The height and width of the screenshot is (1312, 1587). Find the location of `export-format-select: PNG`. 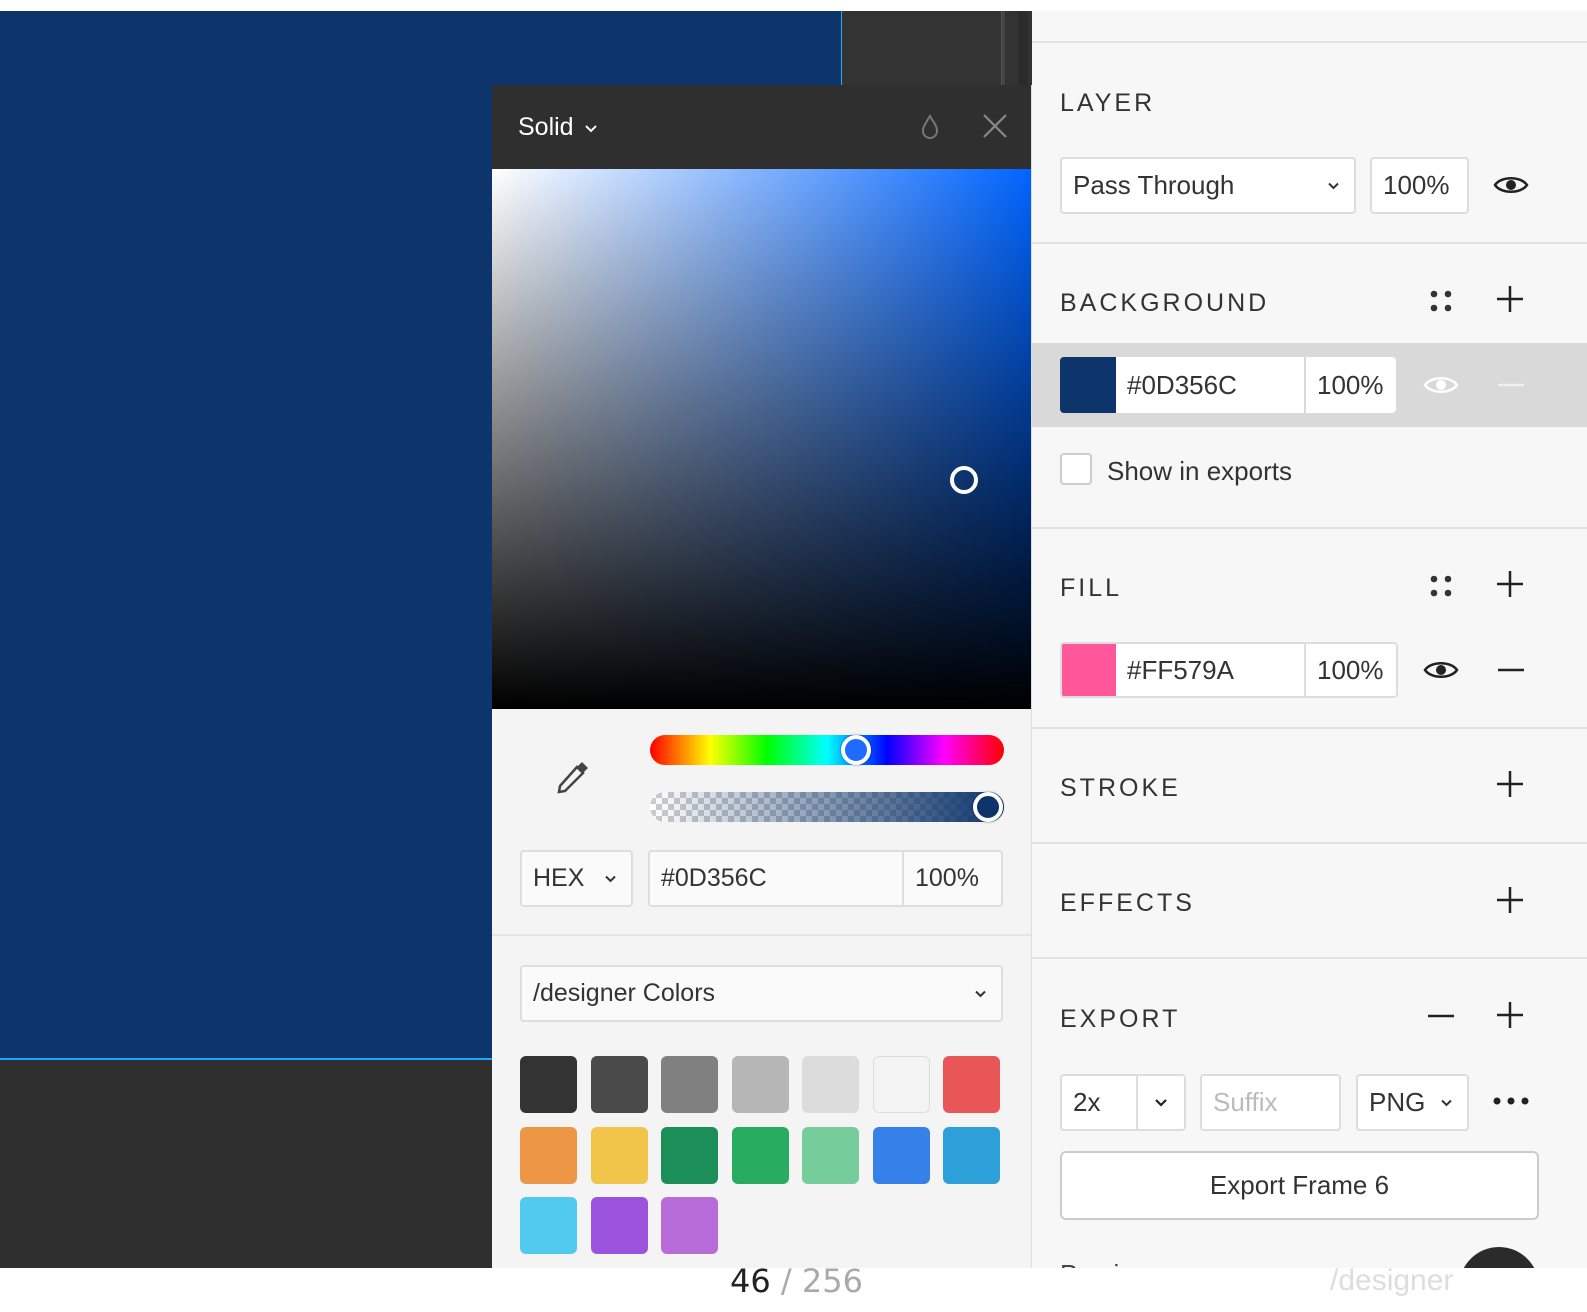

export-format-select: PNG is located at coordinates (1412, 1102).